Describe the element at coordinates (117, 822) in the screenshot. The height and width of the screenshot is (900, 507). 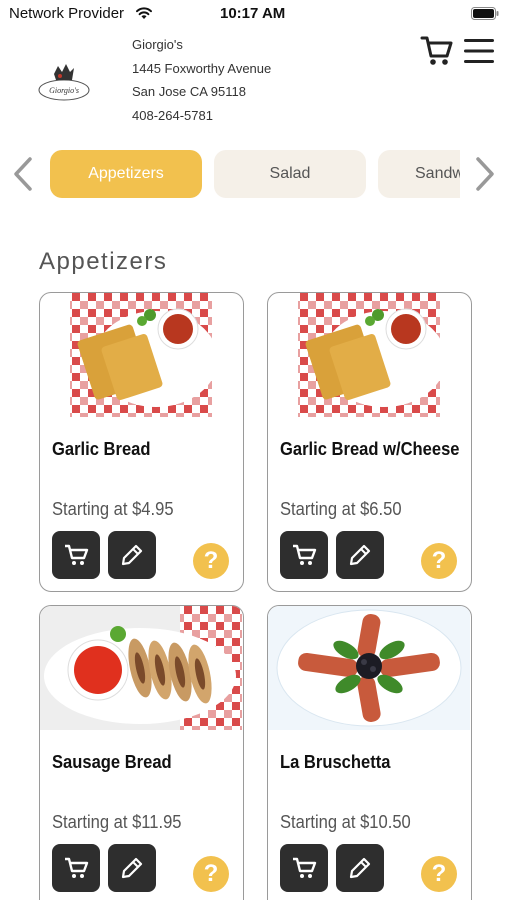
I see `item-price: Starting at $11.95` at that location.